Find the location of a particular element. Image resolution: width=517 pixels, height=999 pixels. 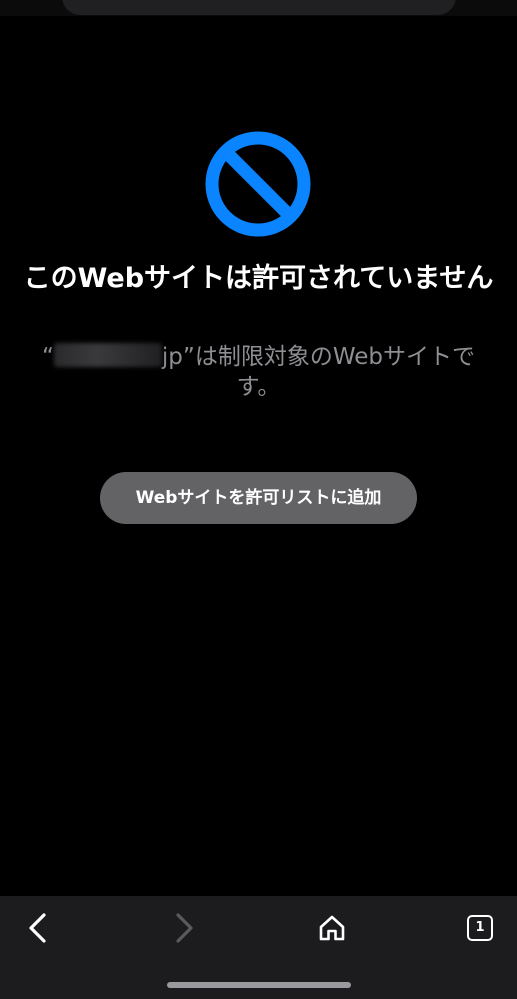

chevron-left-icon is located at coordinates (37, 928).